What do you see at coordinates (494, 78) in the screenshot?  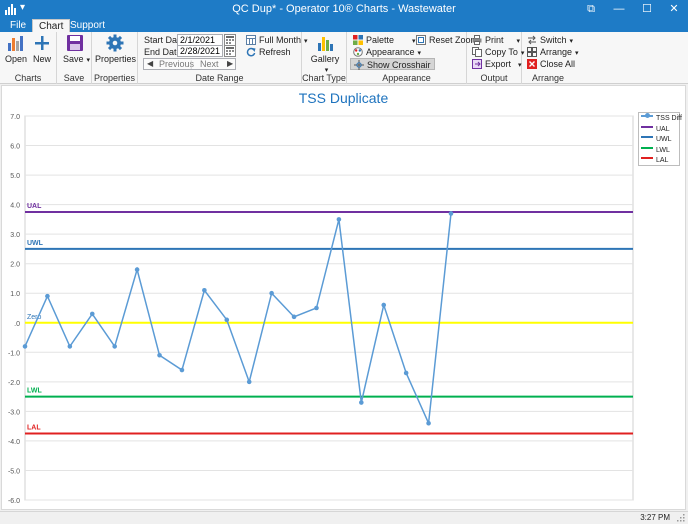 I see `group-label-output: Output` at bounding box center [494, 78].